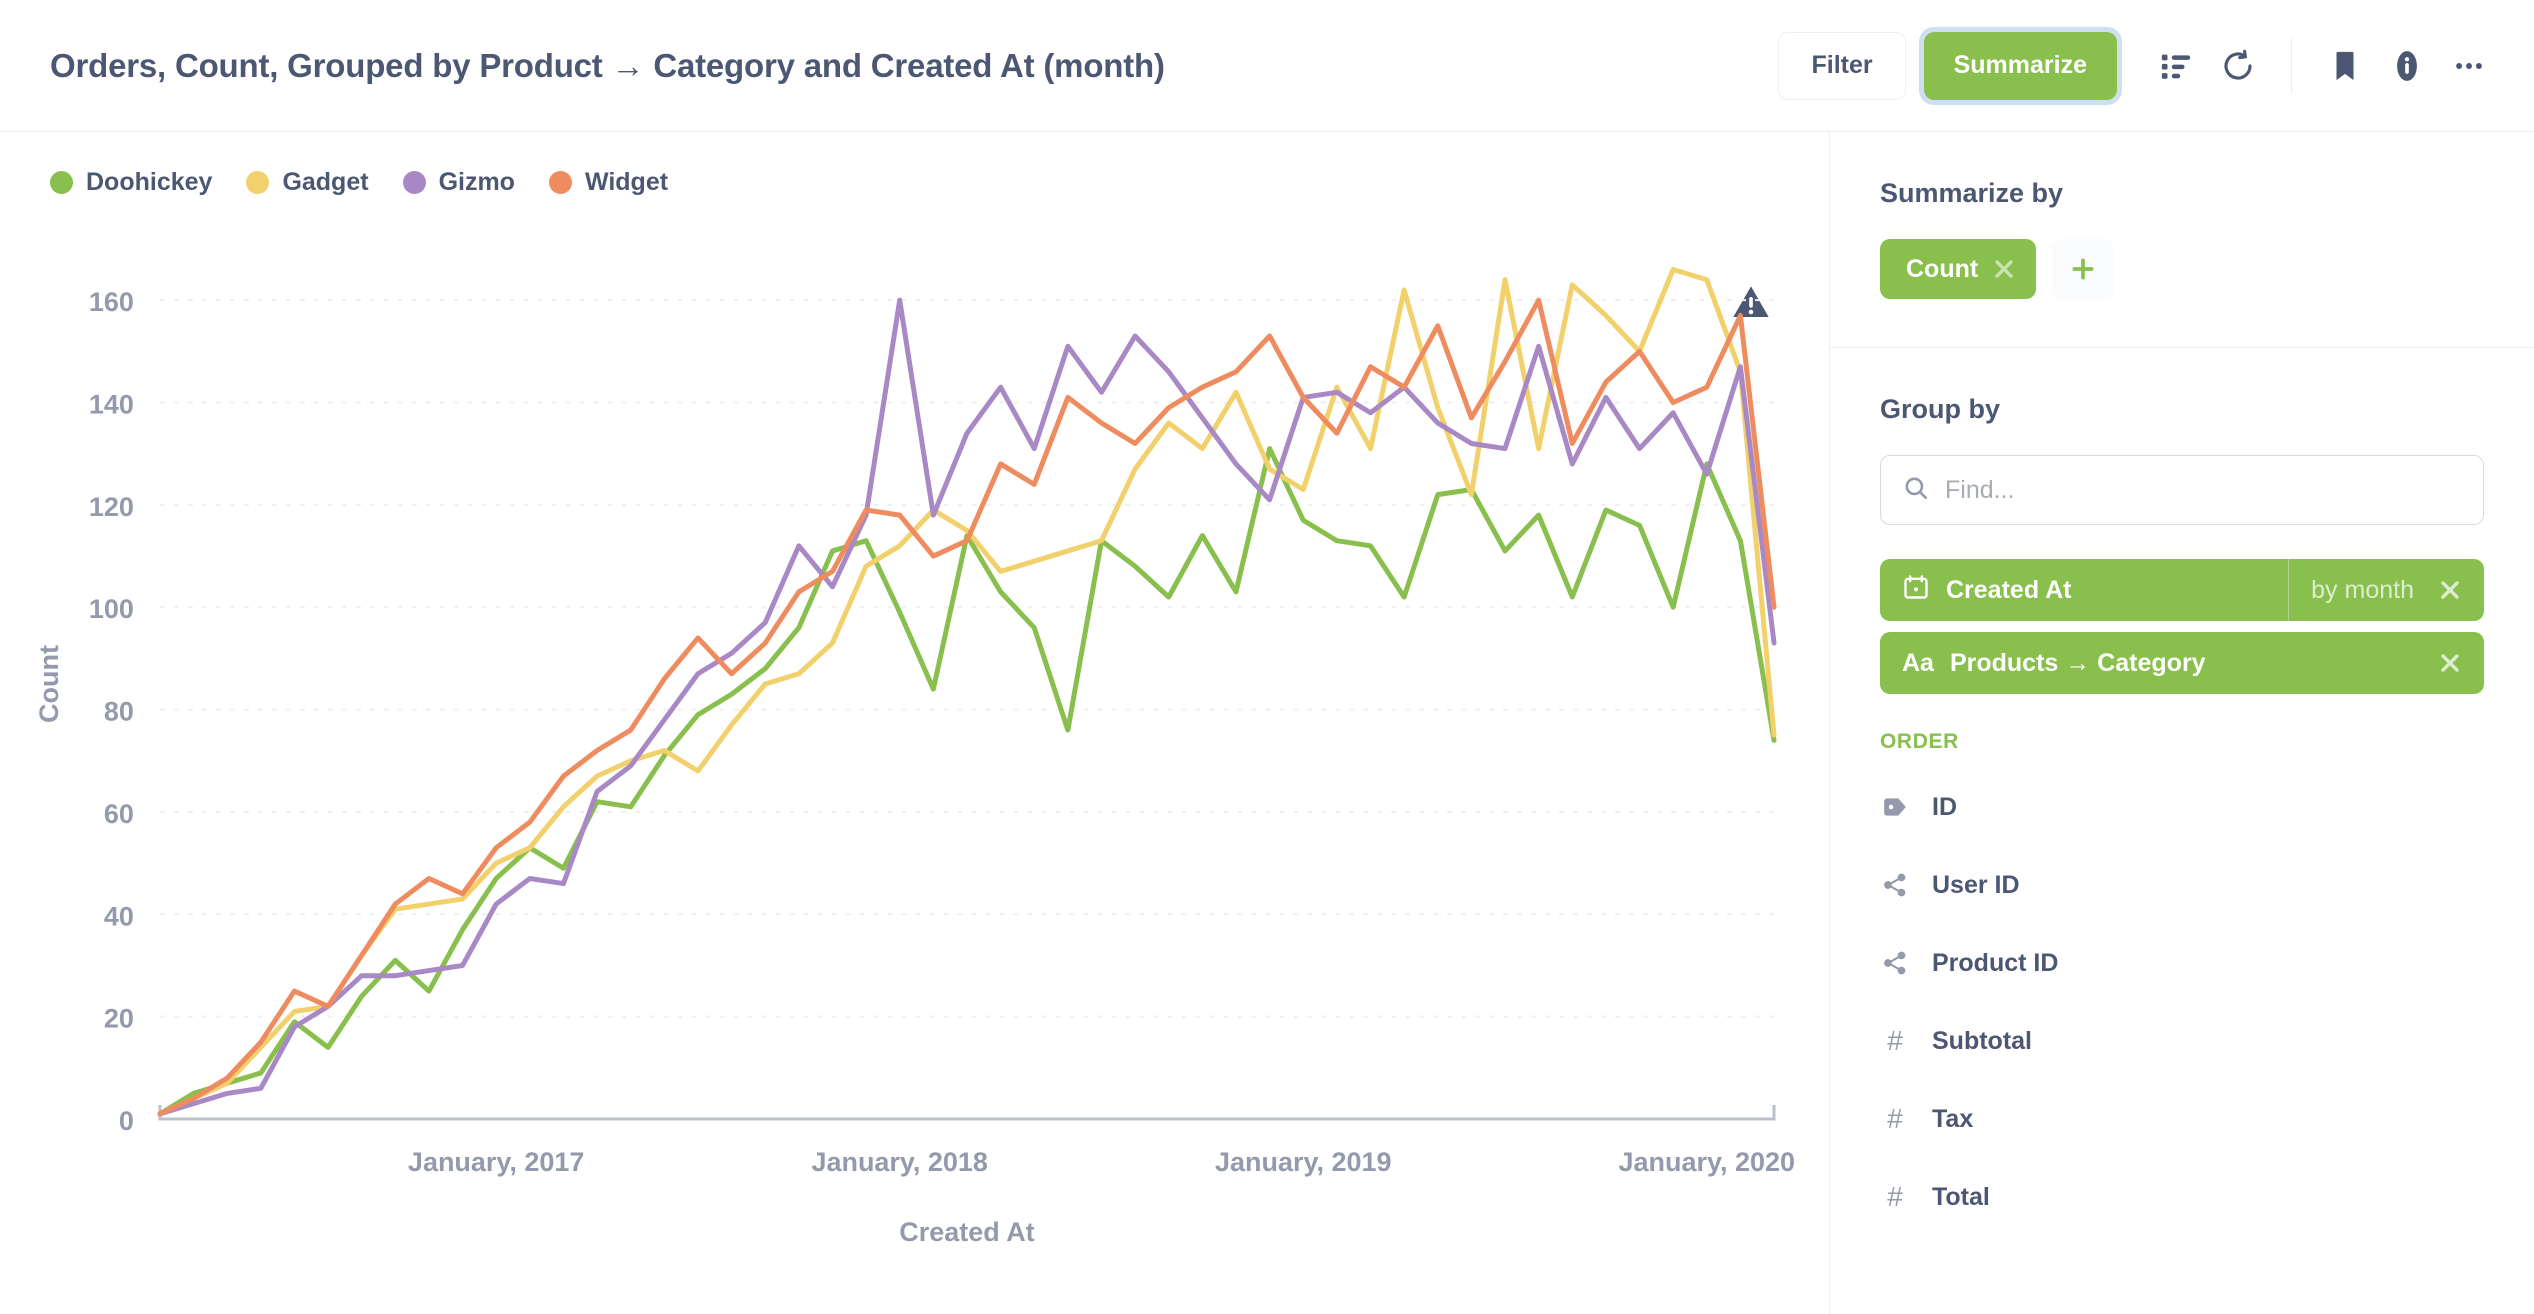 This screenshot has height=1314, width=2534. Describe the element at coordinates (1961, 1196) in the screenshot. I see `field-label: Total` at that location.